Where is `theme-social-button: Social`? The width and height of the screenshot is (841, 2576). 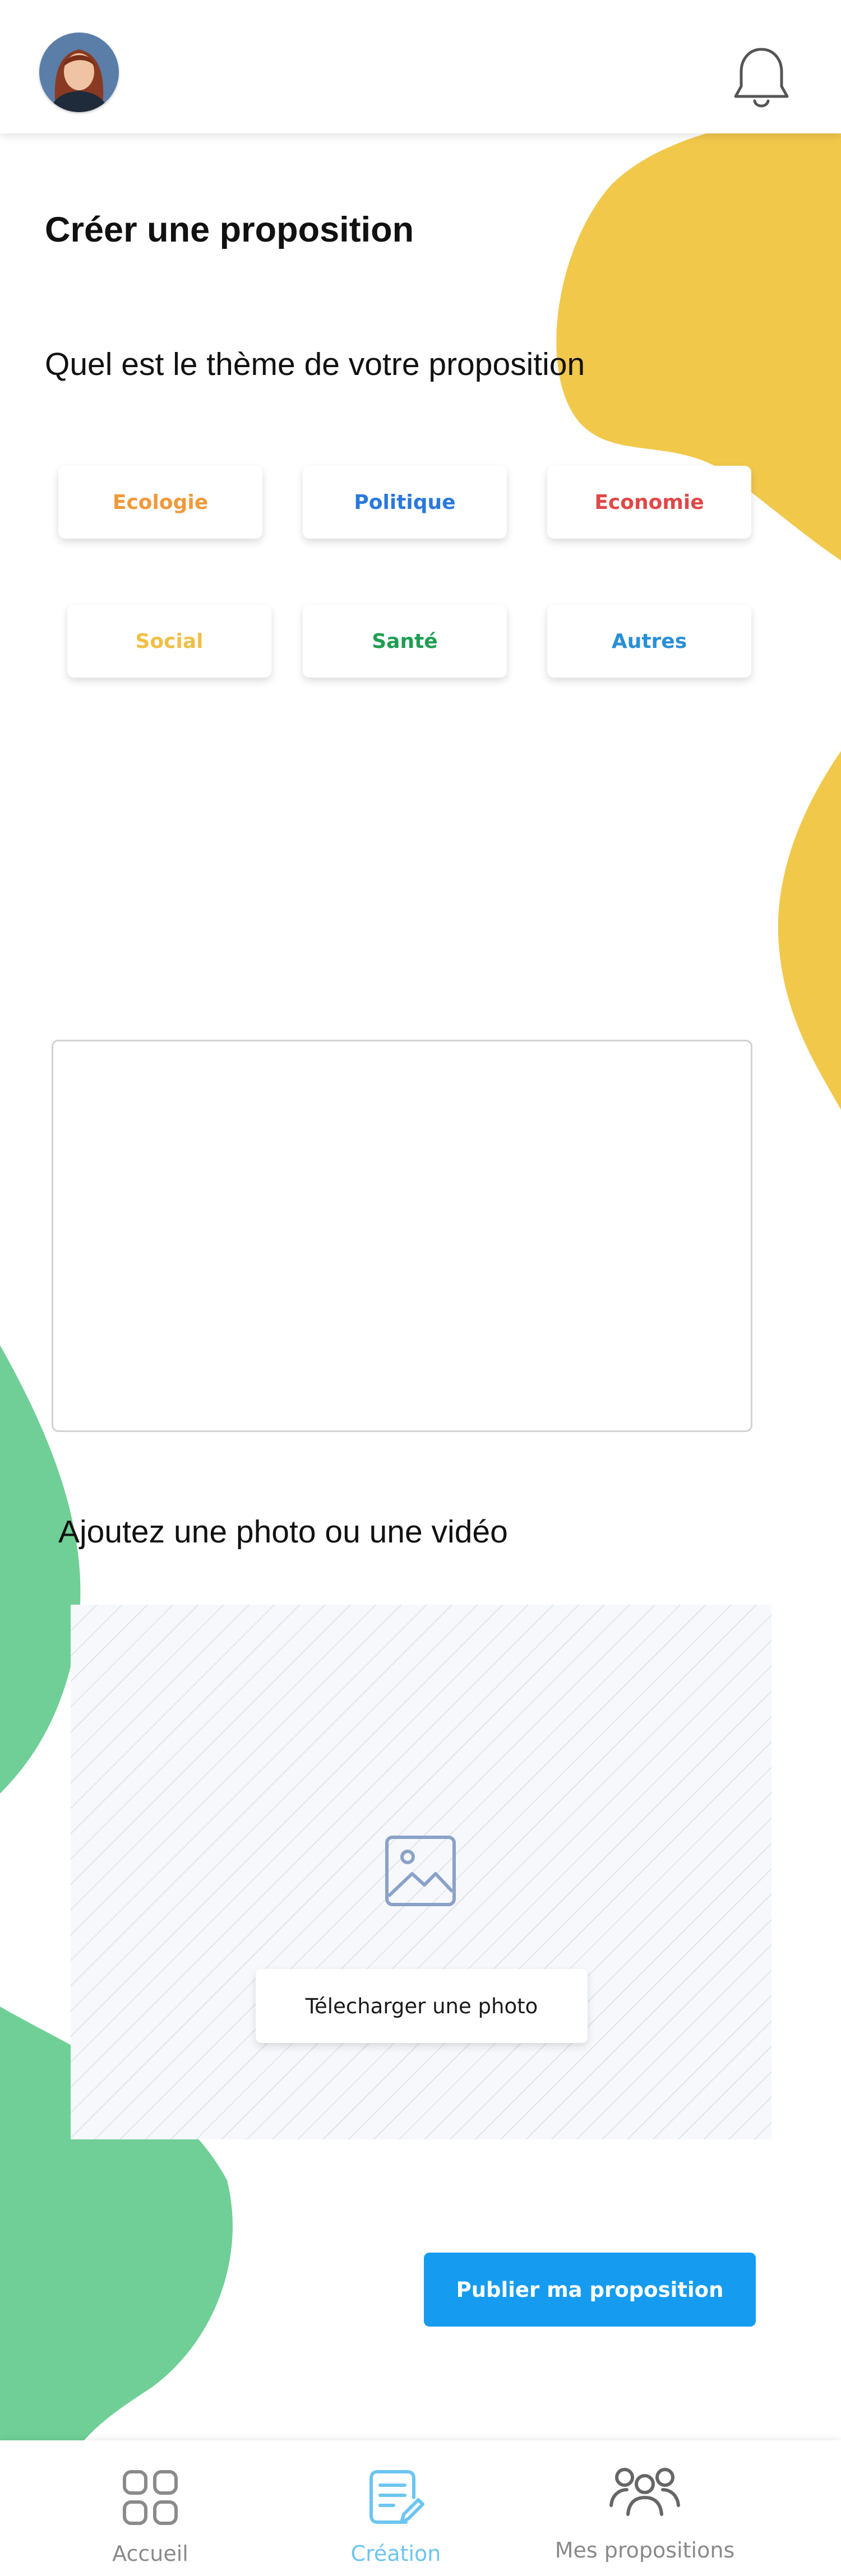
theme-social-button: Social is located at coordinates (169, 641).